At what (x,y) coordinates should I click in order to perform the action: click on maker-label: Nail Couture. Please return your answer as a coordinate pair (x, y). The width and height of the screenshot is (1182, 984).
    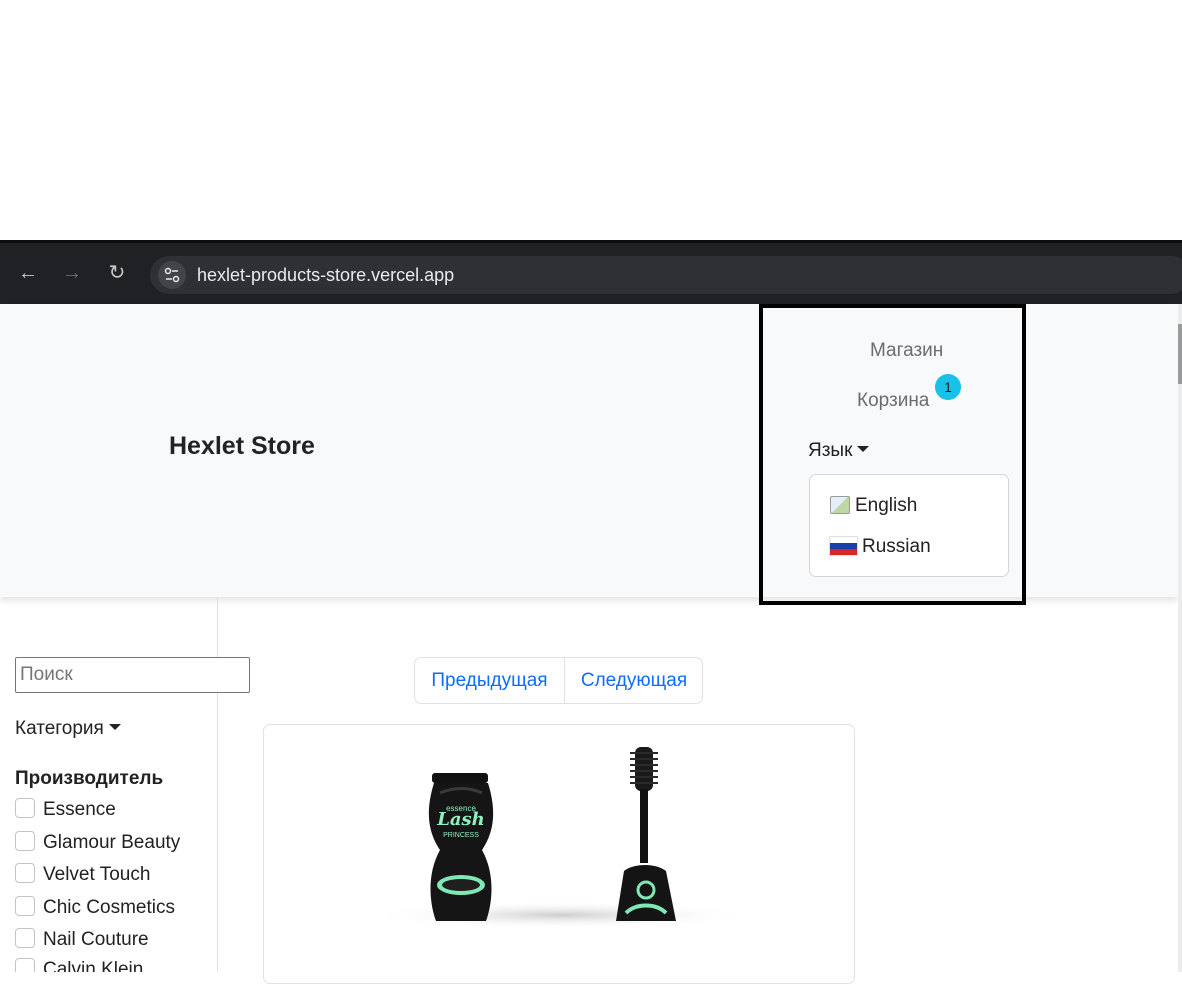
    Looking at the image, I should click on (96, 939).